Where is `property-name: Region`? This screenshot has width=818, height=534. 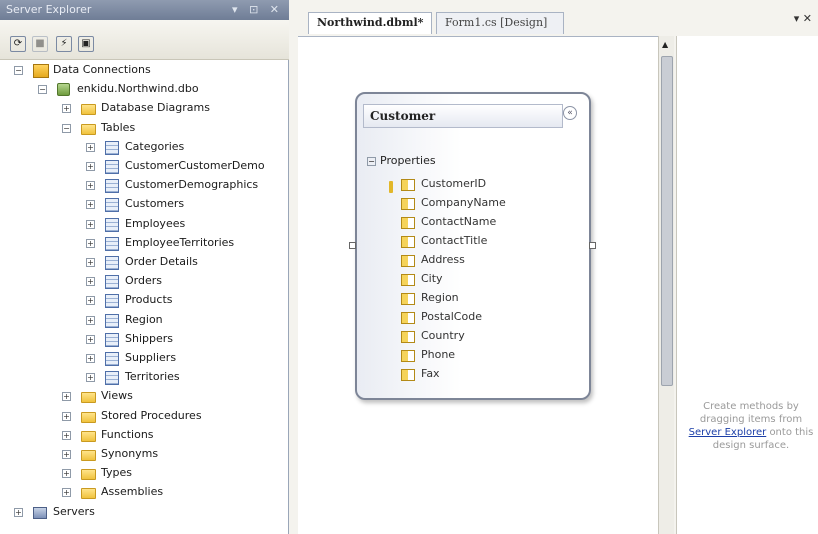 property-name: Region is located at coordinates (440, 297).